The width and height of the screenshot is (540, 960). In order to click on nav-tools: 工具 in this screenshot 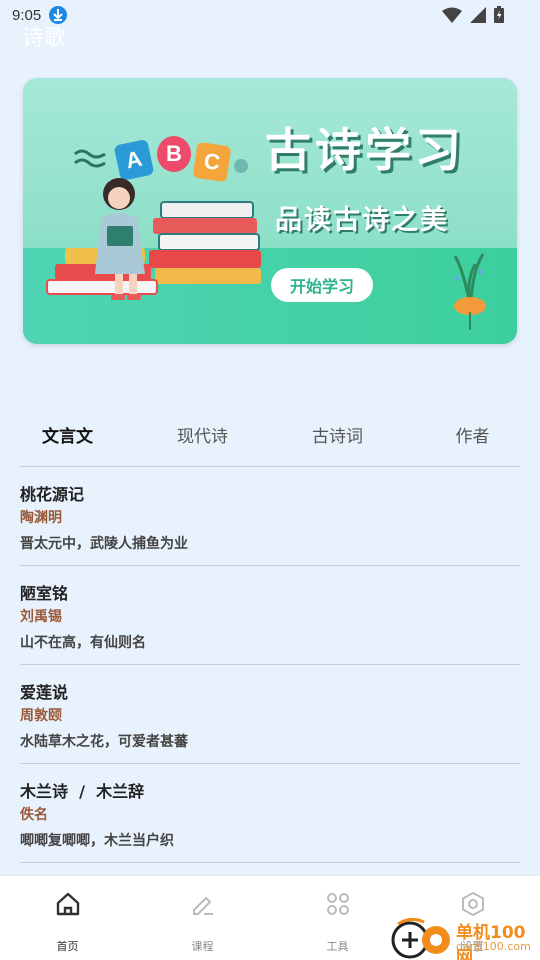, I will do `click(337, 918)`.